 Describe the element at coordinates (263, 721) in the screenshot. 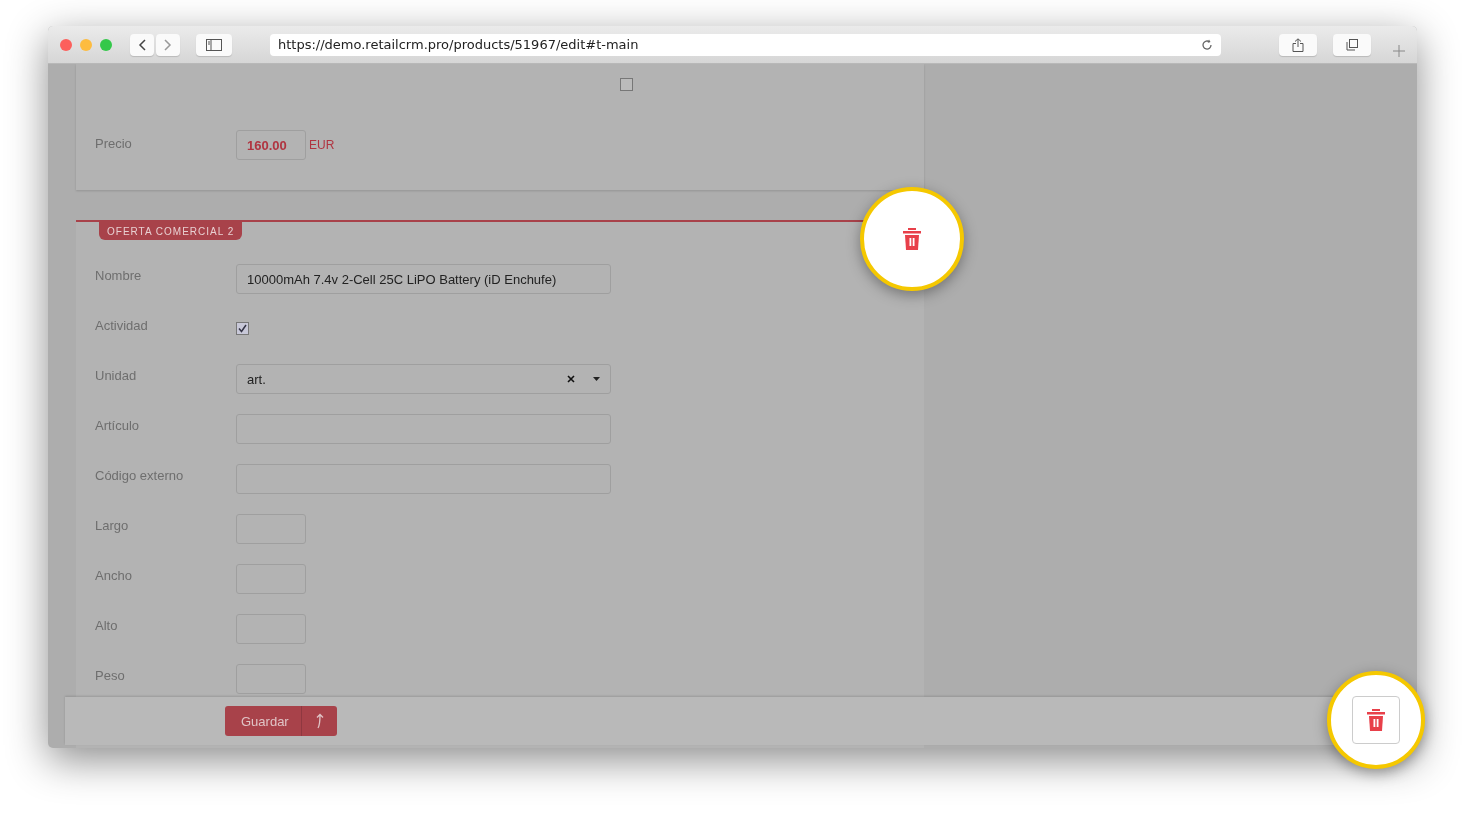

I see `save-button: Guardar` at that location.